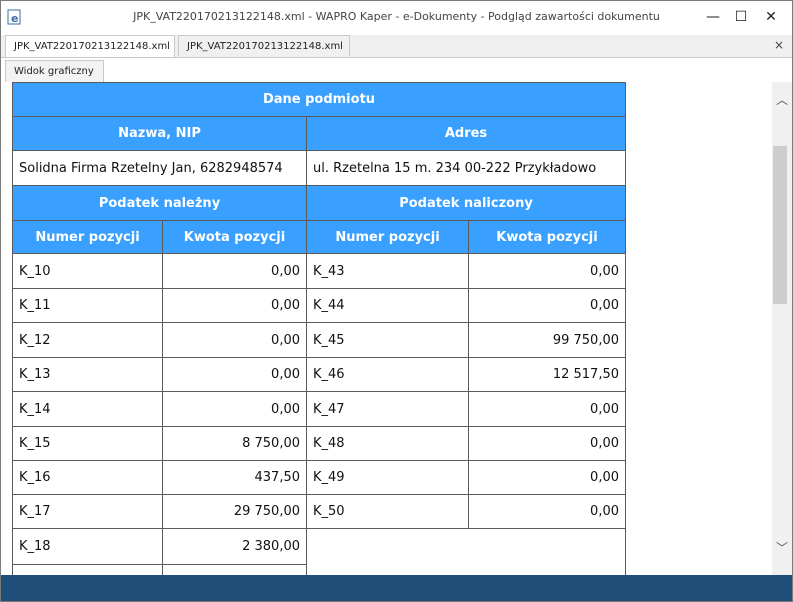 The image size is (793, 602). I want to click on section-title: Dane podmiotu, so click(319, 99).